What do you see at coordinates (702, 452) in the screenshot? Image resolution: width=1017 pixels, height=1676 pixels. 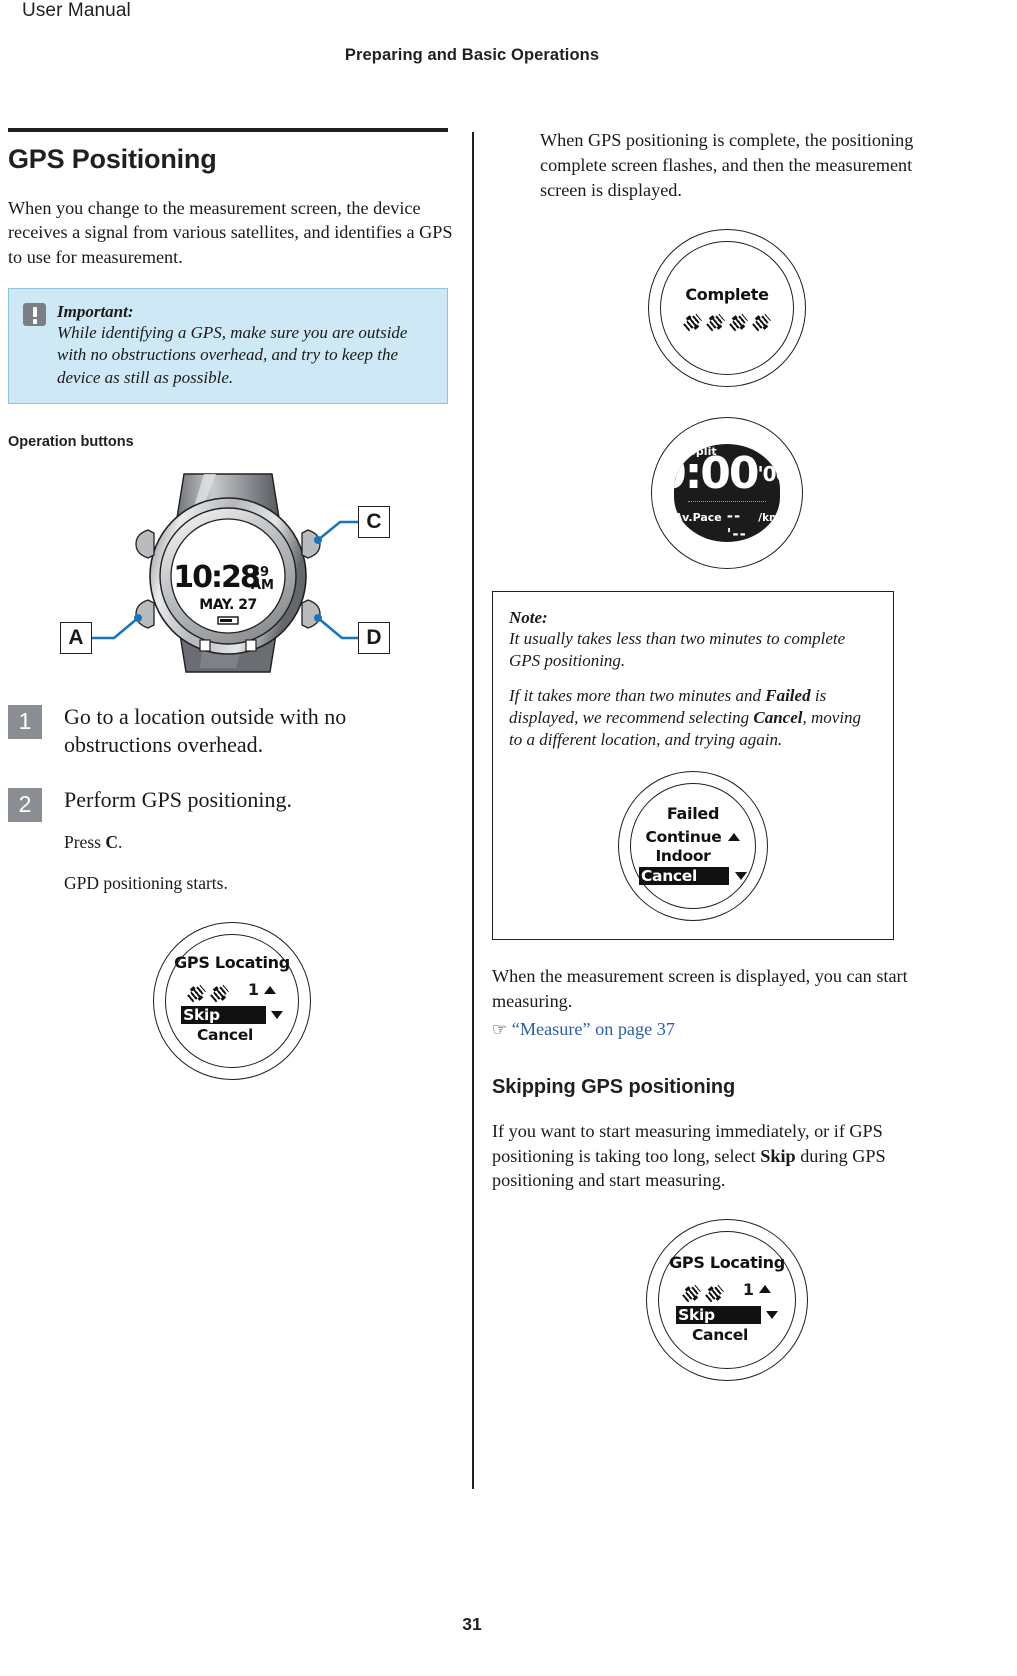 I see `split-label: Split` at bounding box center [702, 452].